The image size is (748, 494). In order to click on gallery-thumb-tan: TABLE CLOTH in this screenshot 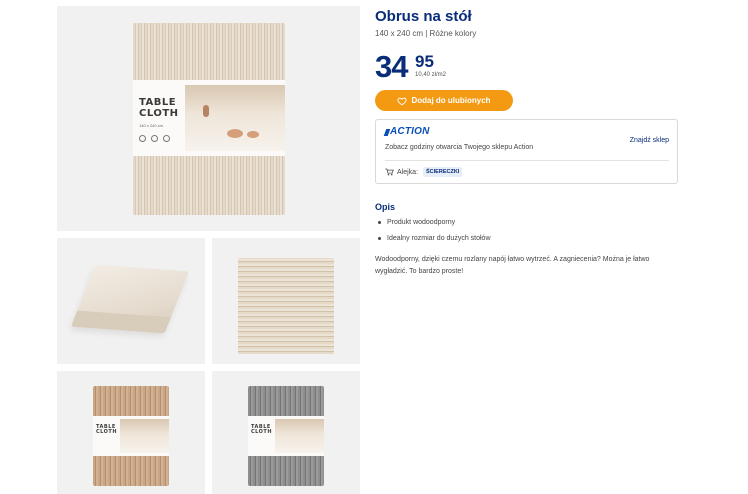, I will do `click(131, 432)`.